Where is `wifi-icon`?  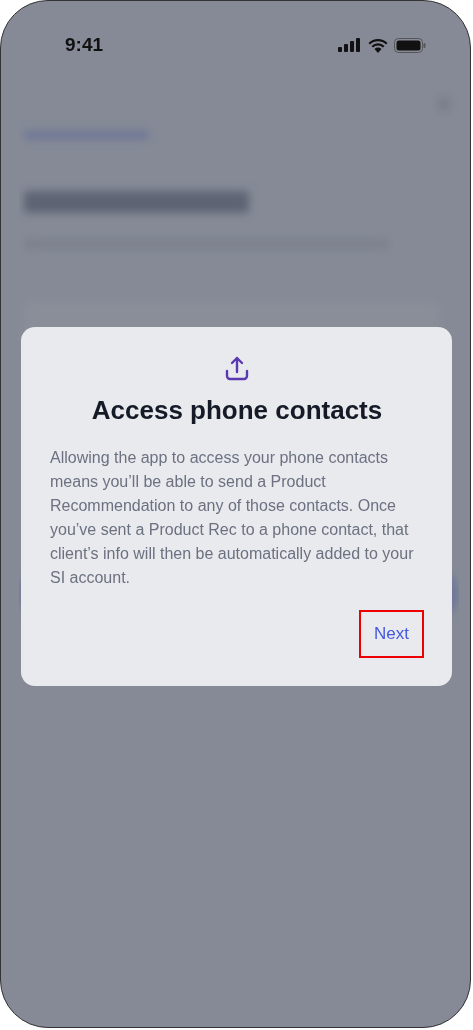
wifi-icon is located at coordinates (378, 45).